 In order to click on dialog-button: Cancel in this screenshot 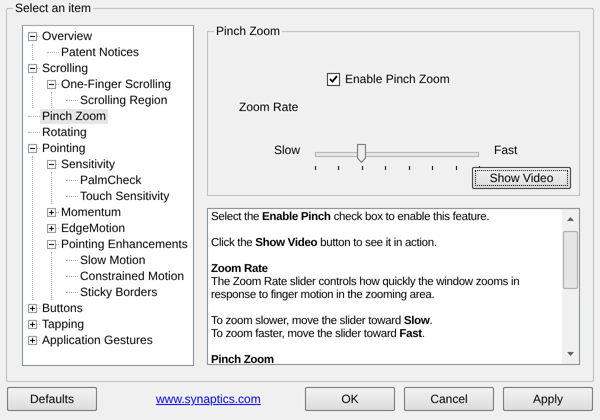, I will do `click(449, 399)`.